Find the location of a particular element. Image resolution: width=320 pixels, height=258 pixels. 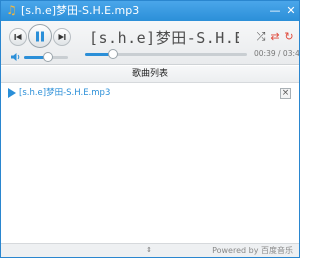

previous-button is located at coordinates (18, 37).